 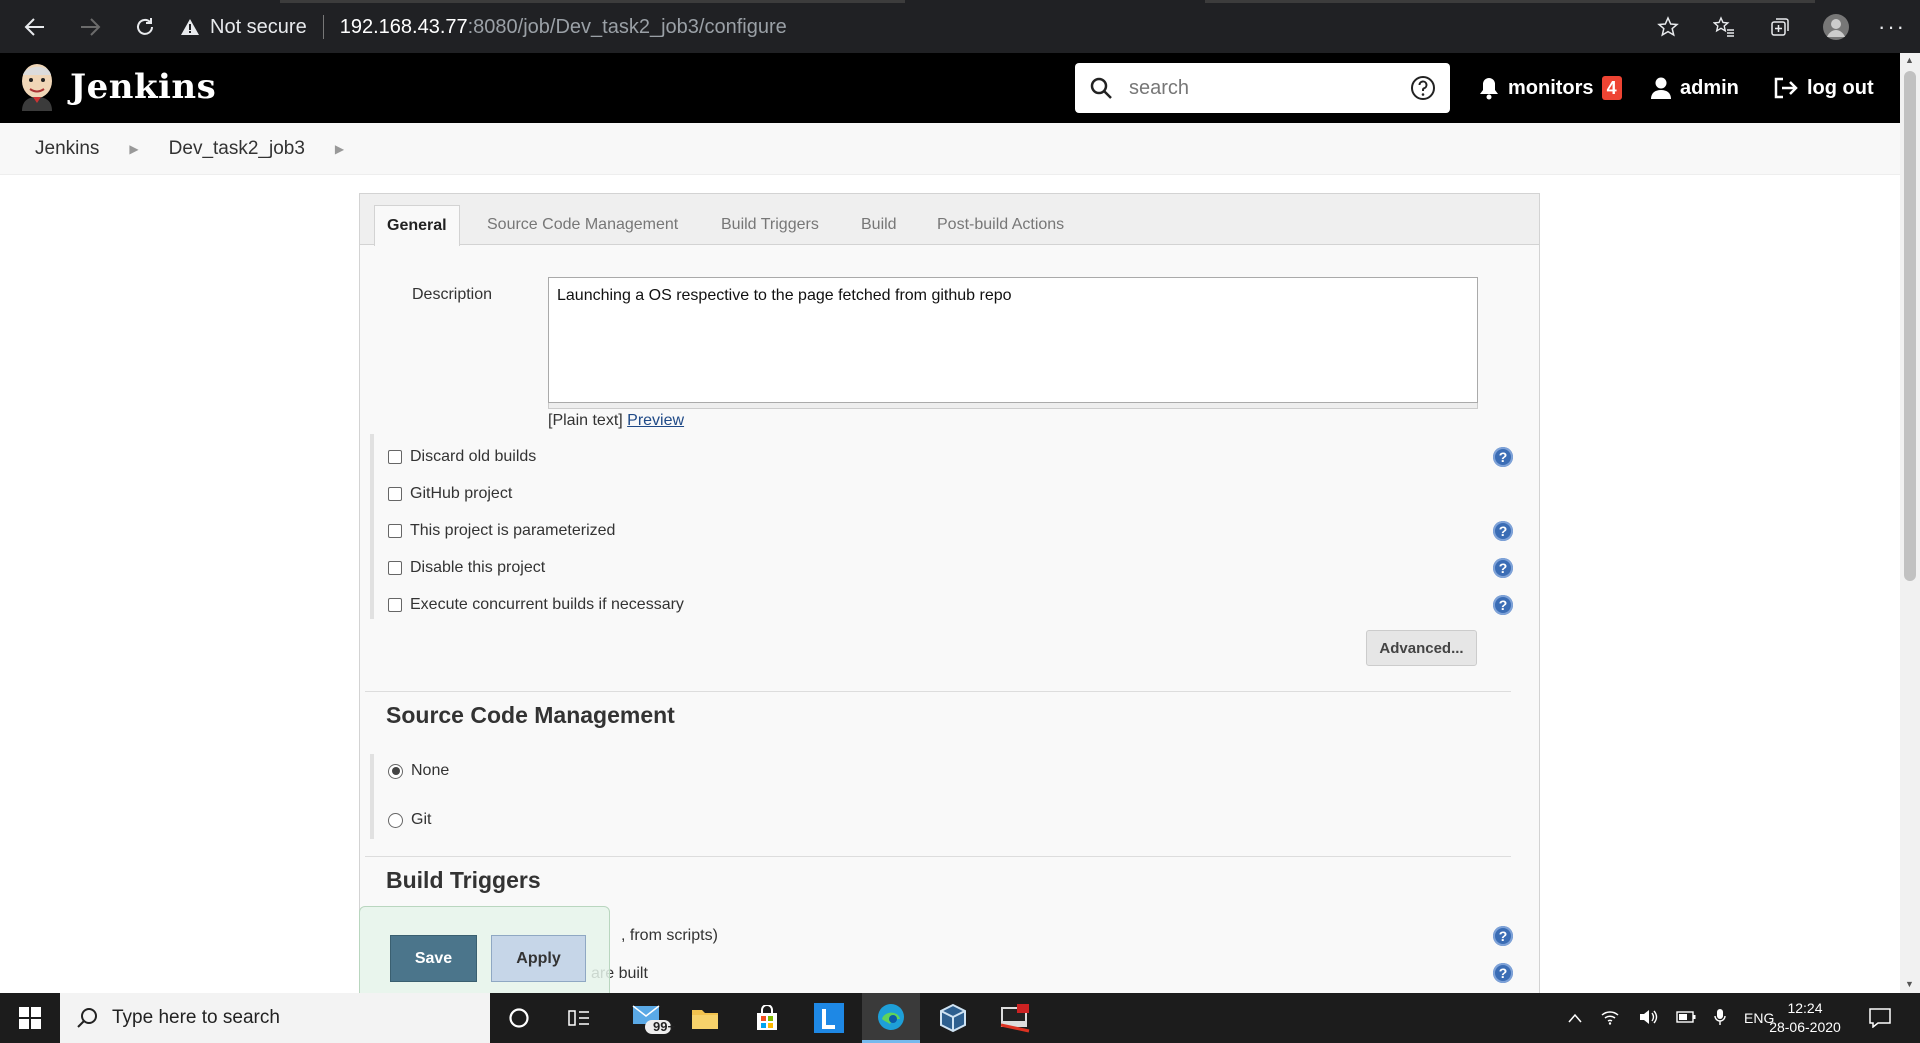 I want to click on option-label: Git, so click(x=421, y=819).